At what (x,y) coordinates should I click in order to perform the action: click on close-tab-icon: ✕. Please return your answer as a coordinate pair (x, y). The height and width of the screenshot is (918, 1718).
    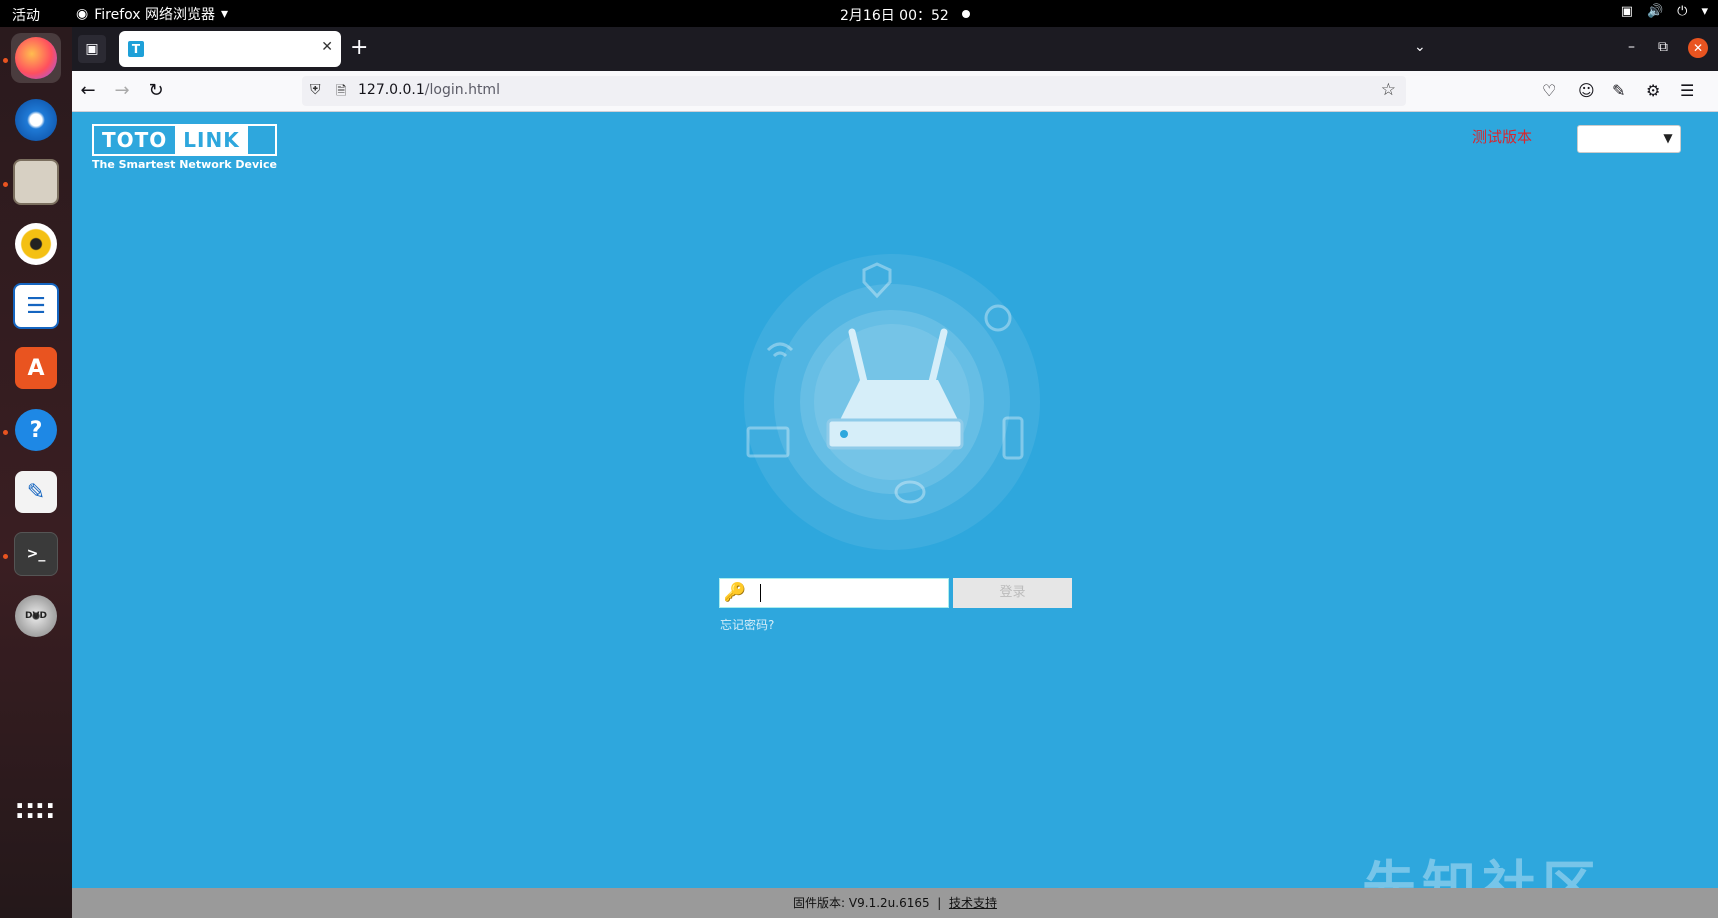
    Looking at the image, I should click on (327, 47).